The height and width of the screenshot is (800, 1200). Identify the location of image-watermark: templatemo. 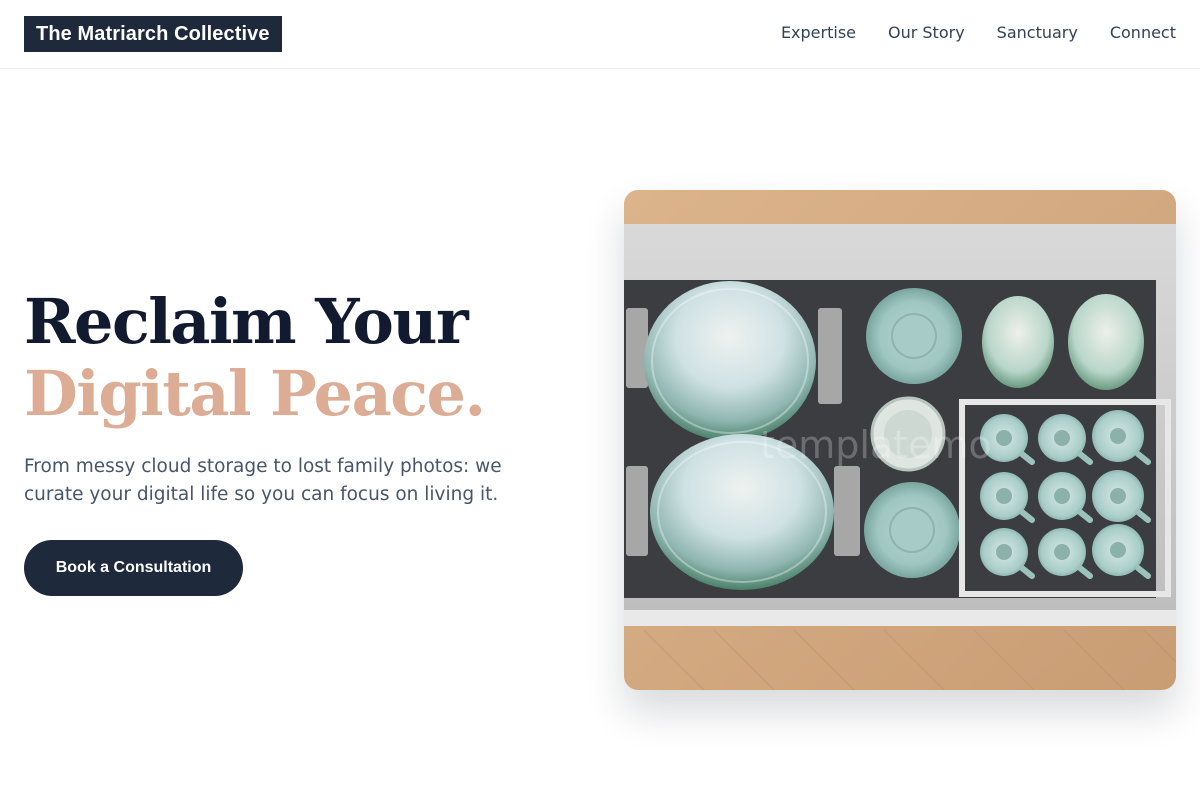
(876, 445).